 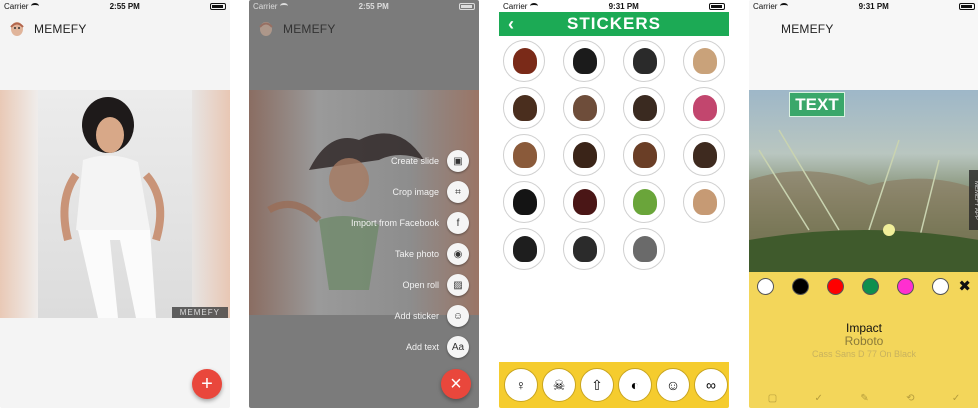 I want to click on brown-spiky-hair-icon, so click(x=645, y=155).